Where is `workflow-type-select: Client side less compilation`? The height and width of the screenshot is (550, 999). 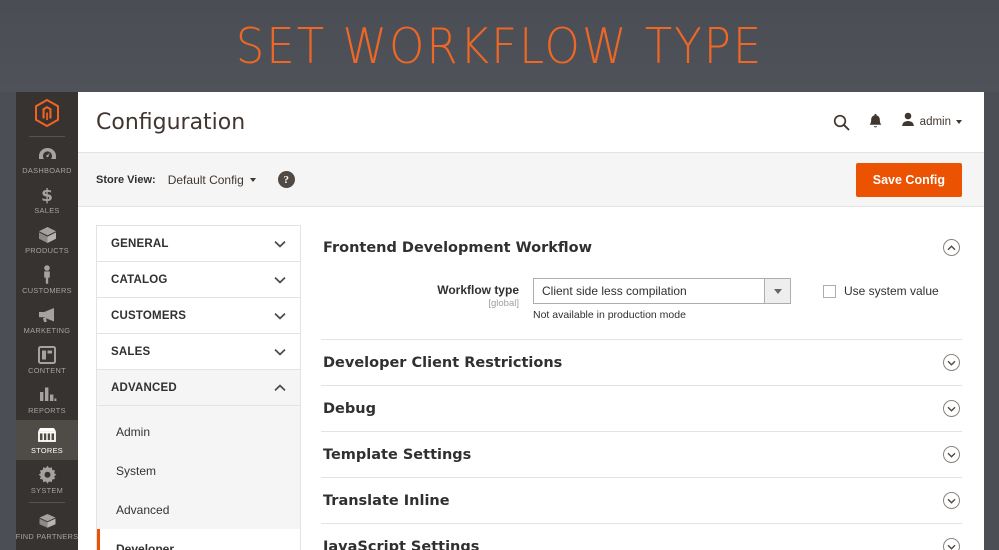 workflow-type-select: Client side less compilation is located at coordinates (662, 291).